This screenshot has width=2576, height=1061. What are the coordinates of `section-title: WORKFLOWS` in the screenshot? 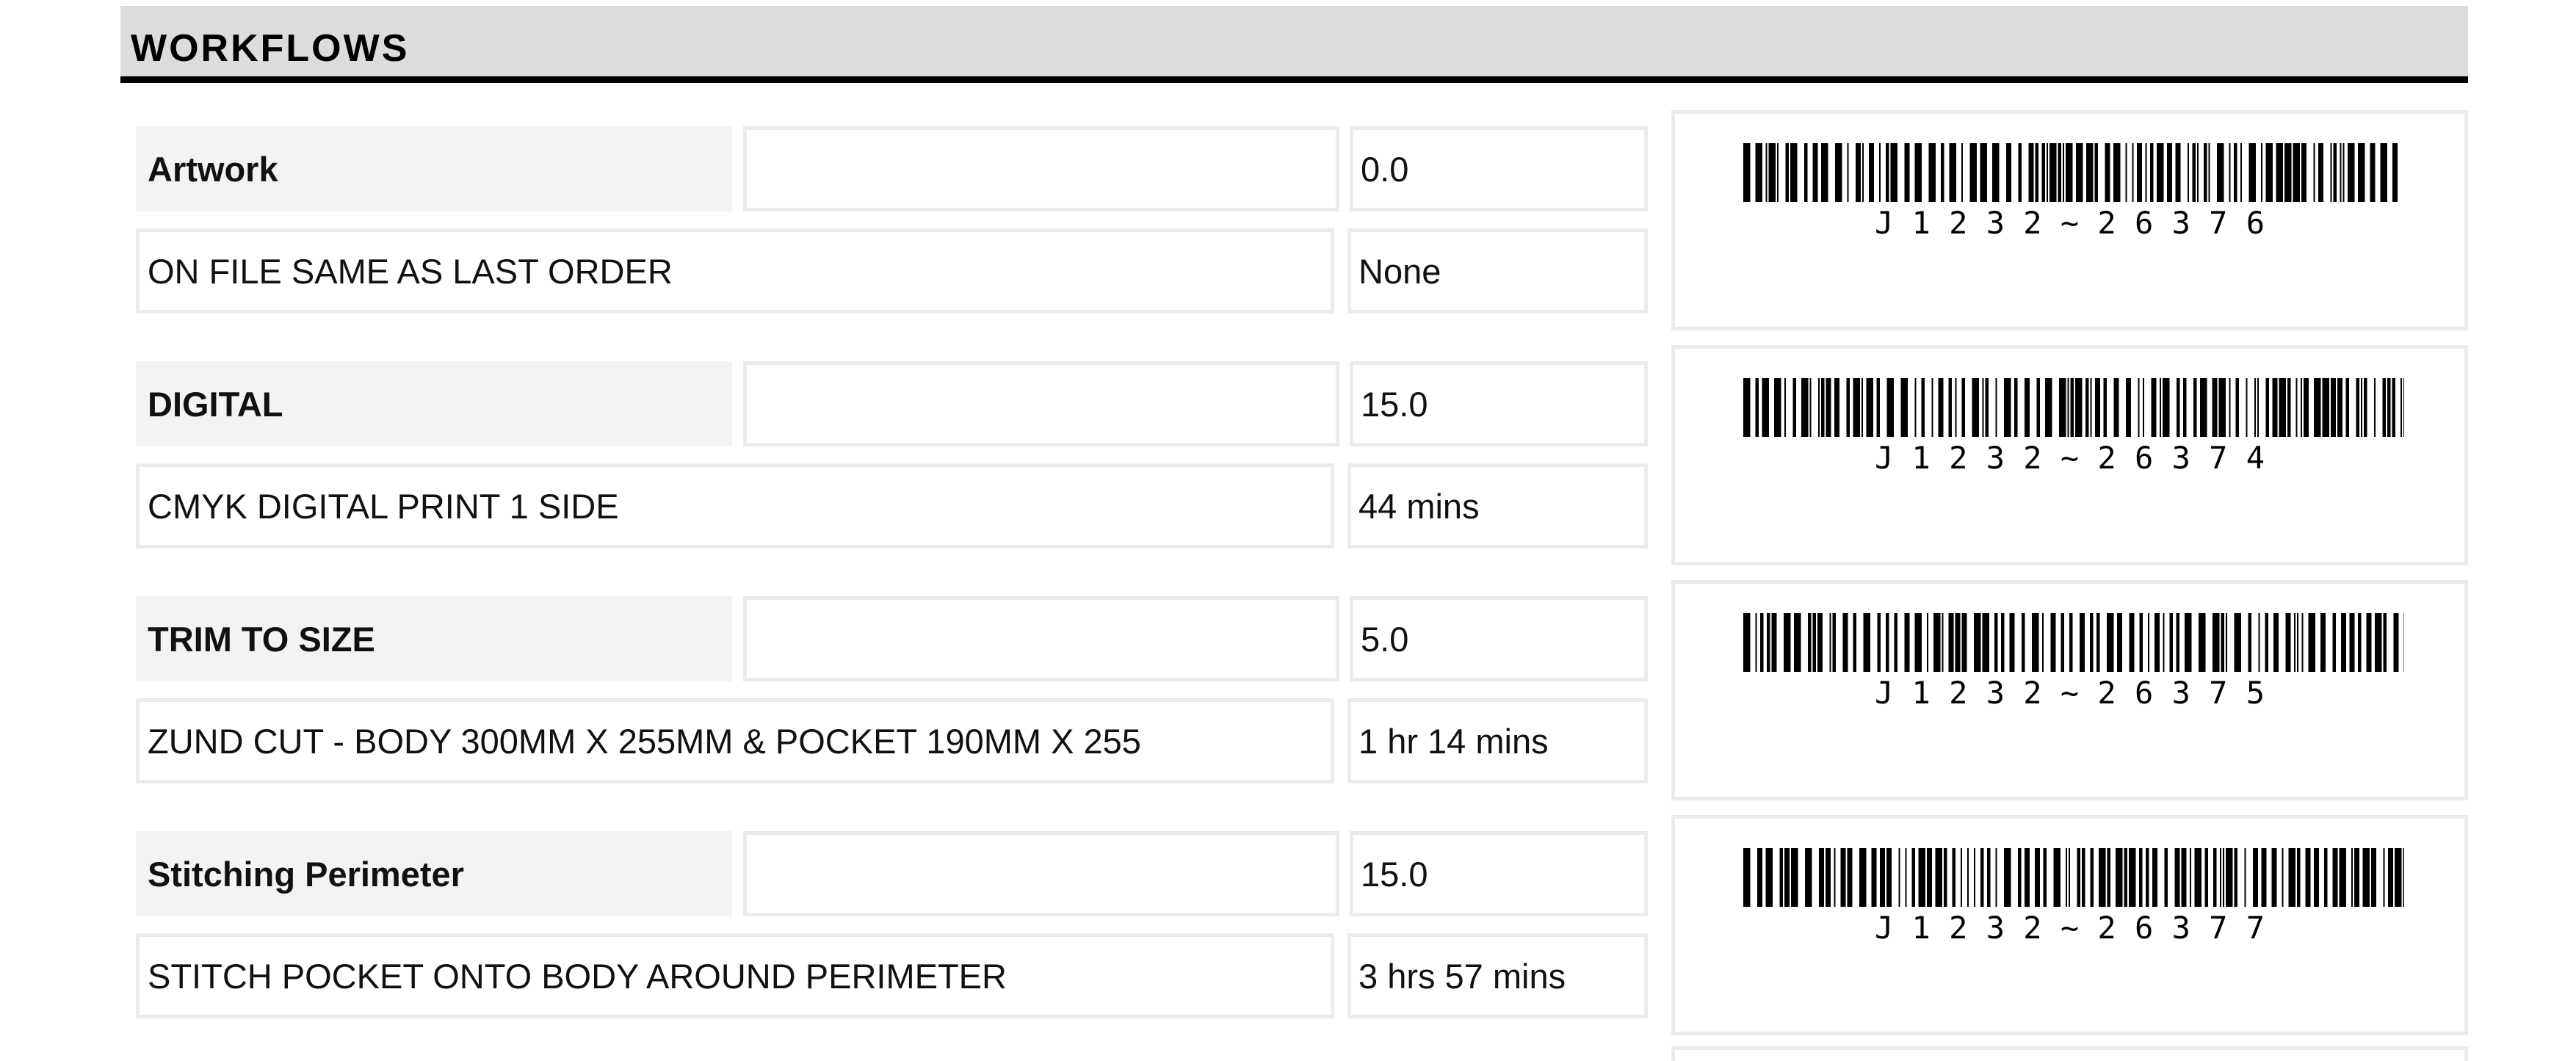 It's located at (270, 48).